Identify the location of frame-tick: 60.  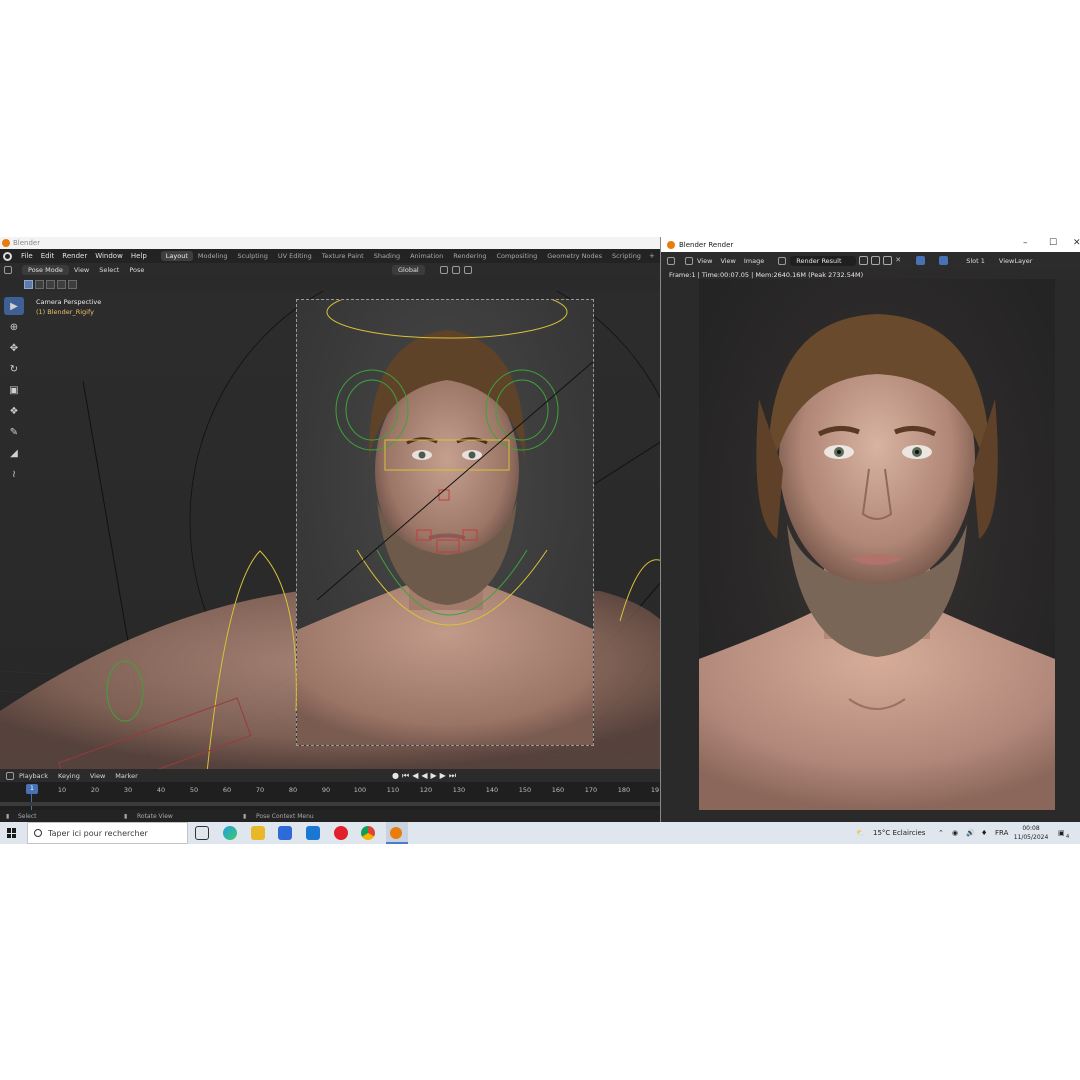
(227, 790).